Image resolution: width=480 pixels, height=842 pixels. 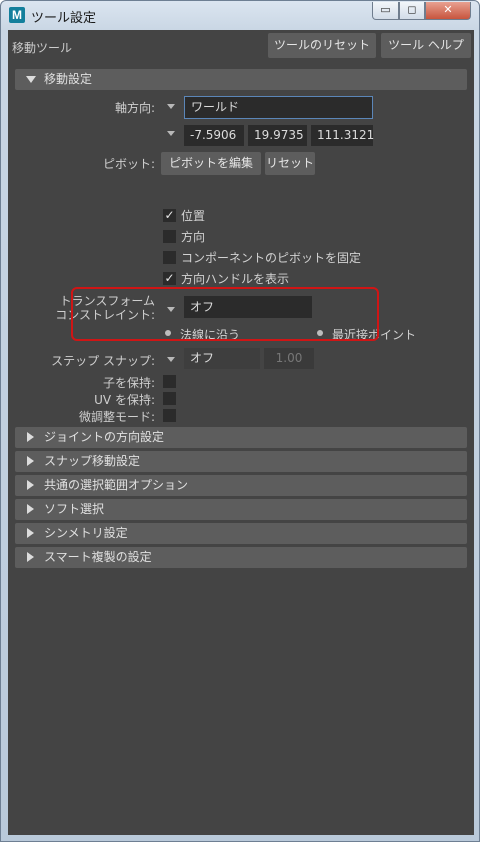 What do you see at coordinates (103, 361) in the screenshot?
I see `step-snap-label: ステップ スナップ:` at bounding box center [103, 361].